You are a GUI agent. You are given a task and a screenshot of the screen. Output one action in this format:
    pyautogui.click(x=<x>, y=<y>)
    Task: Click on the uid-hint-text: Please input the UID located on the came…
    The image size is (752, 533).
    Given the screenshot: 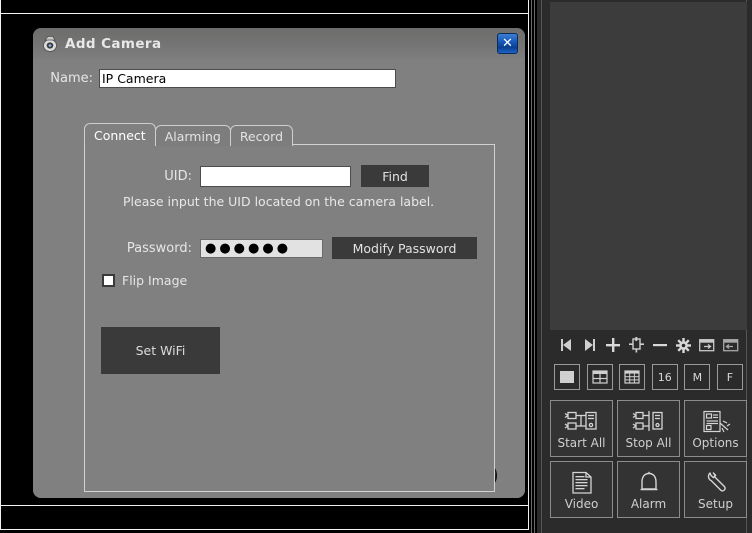 What is the action you would take?
    pyautogui.click(x=279, y=201)
    